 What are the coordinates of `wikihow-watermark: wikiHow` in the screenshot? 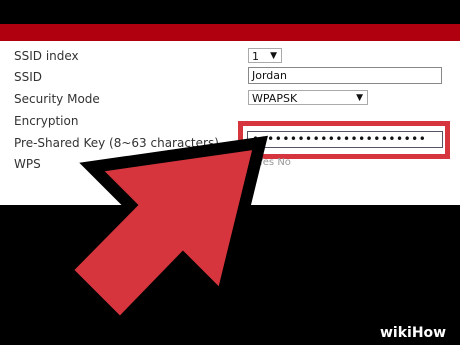 It's located at (413, 333).